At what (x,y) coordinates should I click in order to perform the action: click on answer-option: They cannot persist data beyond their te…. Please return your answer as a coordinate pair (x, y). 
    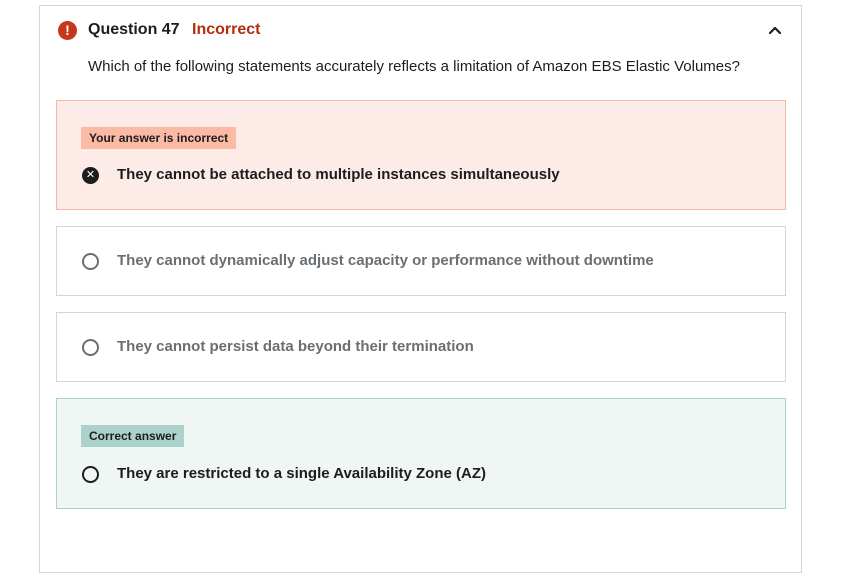
    Looking at the image, I should click on (421, 347).